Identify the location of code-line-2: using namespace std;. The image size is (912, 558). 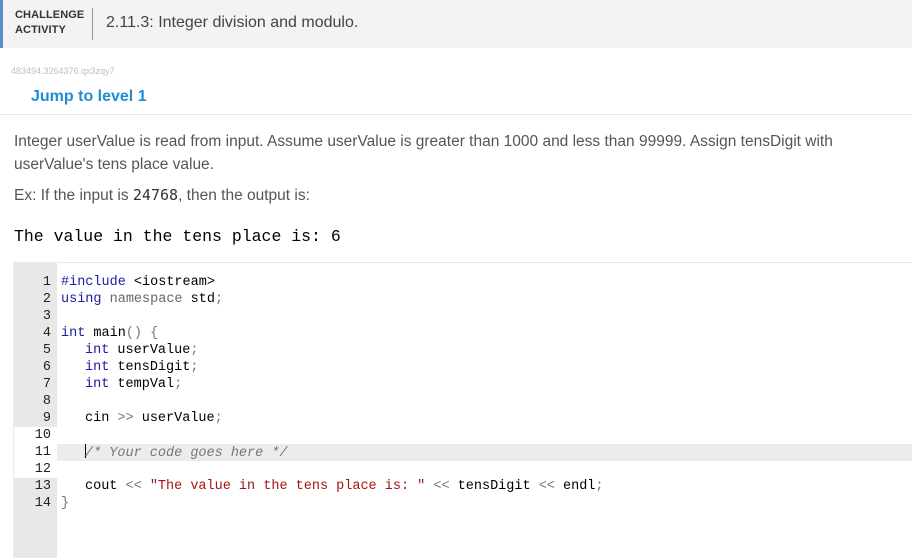
(142, 299).